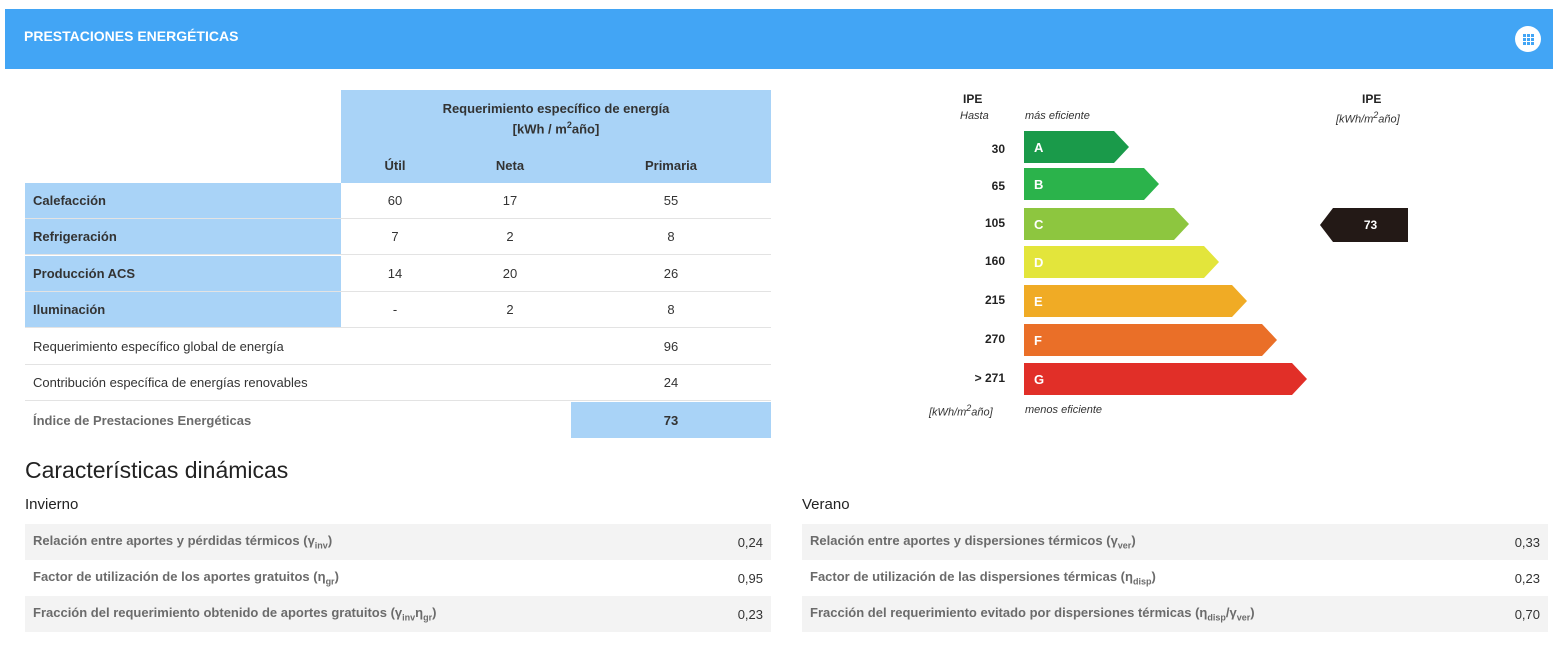  Describe the element at coordinates (750, 578) in the screenshot. I see `winter-value: 0,95` at that location.